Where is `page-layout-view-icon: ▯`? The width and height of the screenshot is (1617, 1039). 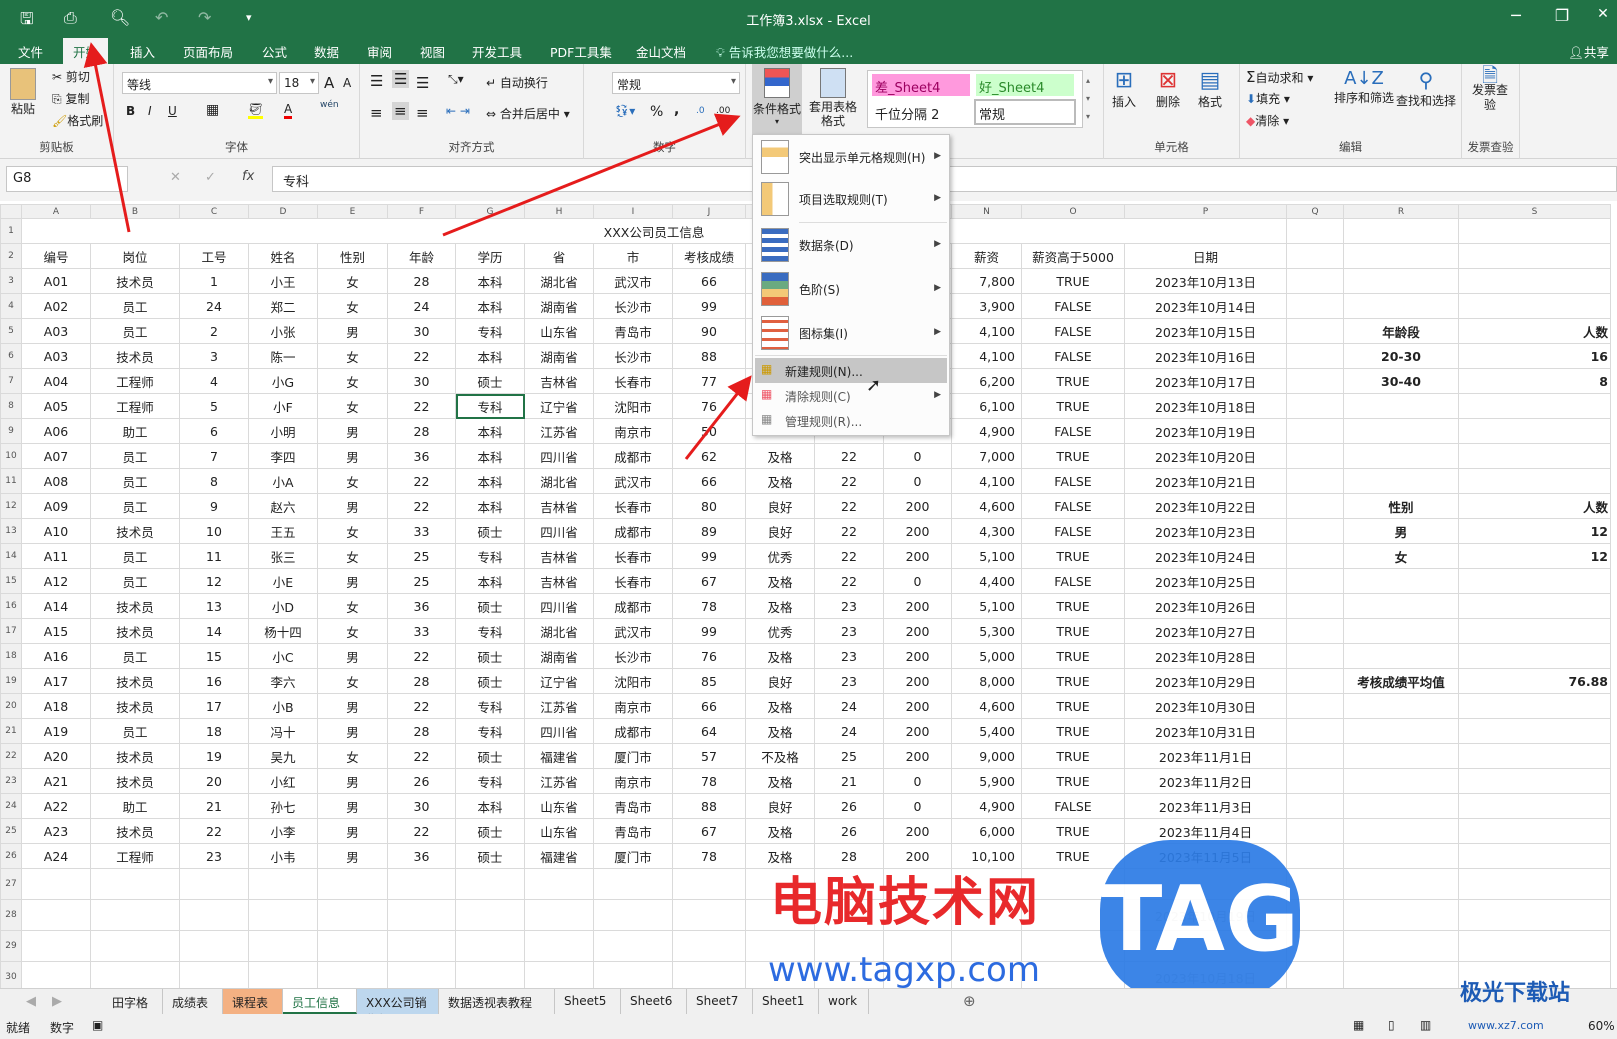 page-layout-view-icon: ▯ is located at coordinates (1391, 1025).